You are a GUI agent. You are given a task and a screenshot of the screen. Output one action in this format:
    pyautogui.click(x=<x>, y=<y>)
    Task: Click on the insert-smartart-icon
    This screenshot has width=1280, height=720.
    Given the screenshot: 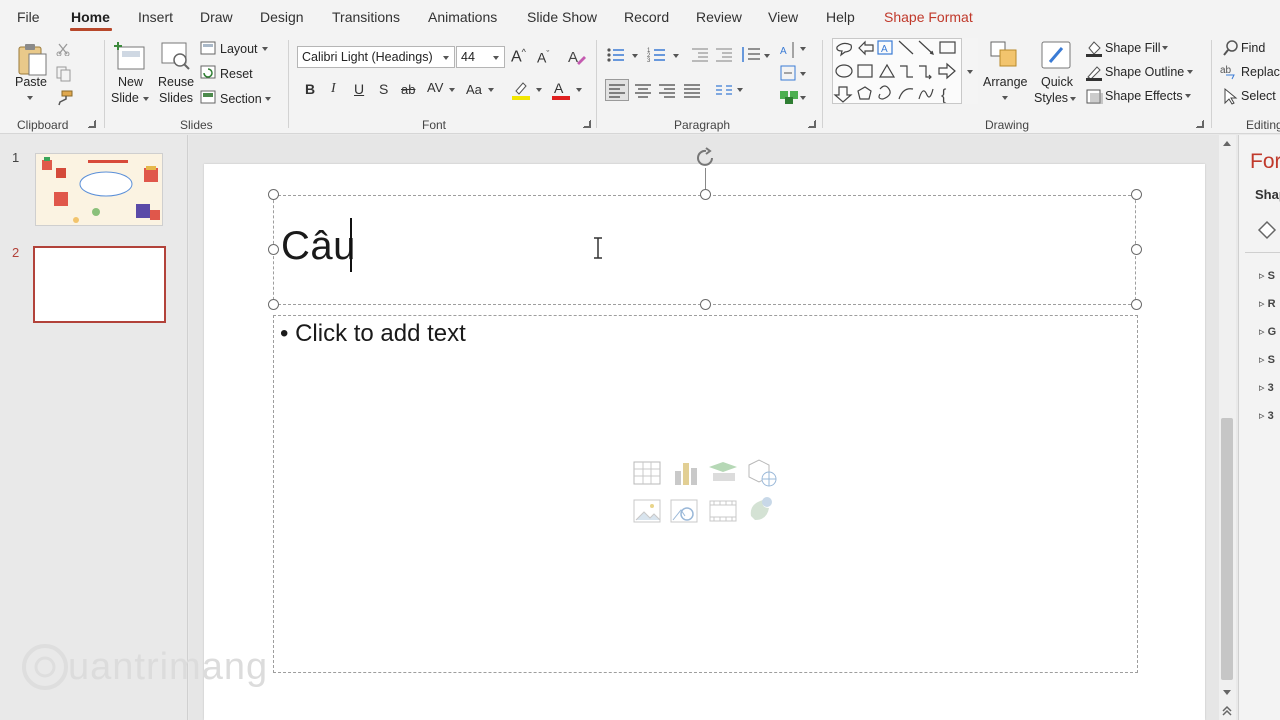 What is the action you would take?
    pyautogui.click(x=723, y=473)
    